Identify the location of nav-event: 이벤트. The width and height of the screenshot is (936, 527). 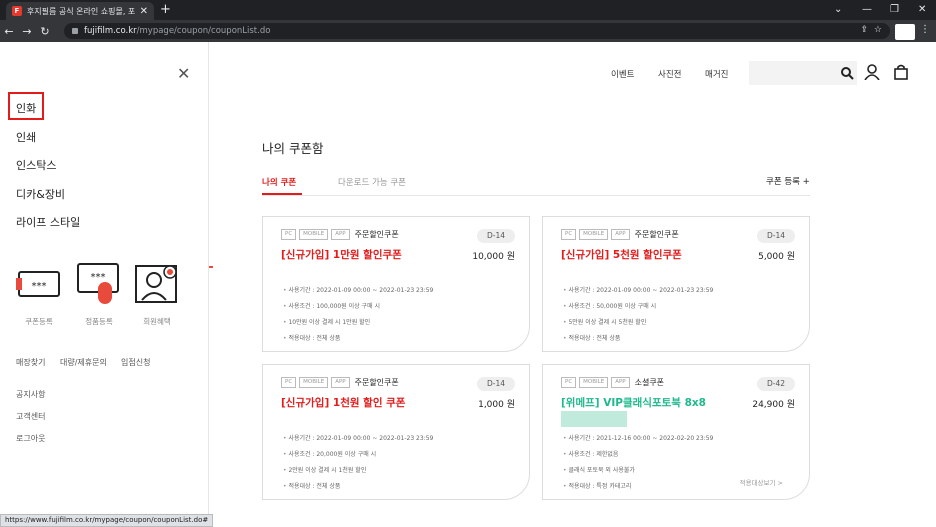
(622, 74).